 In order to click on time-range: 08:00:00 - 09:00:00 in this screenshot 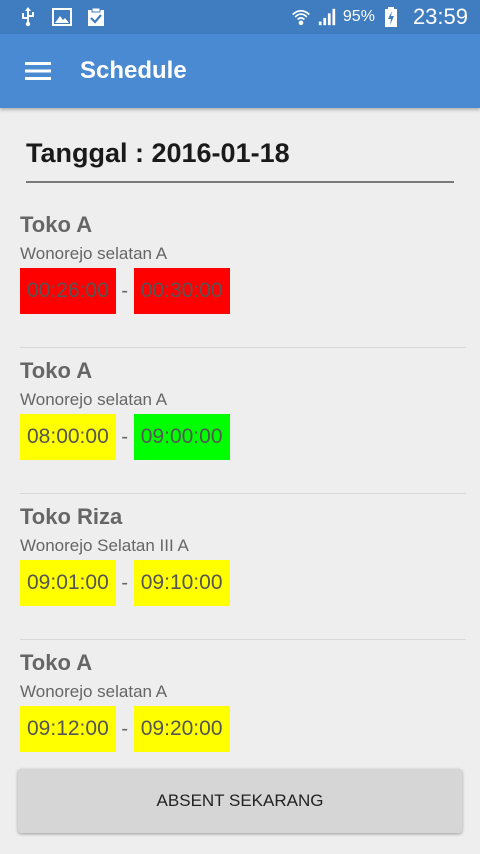, I will do `click(243, 437)`.